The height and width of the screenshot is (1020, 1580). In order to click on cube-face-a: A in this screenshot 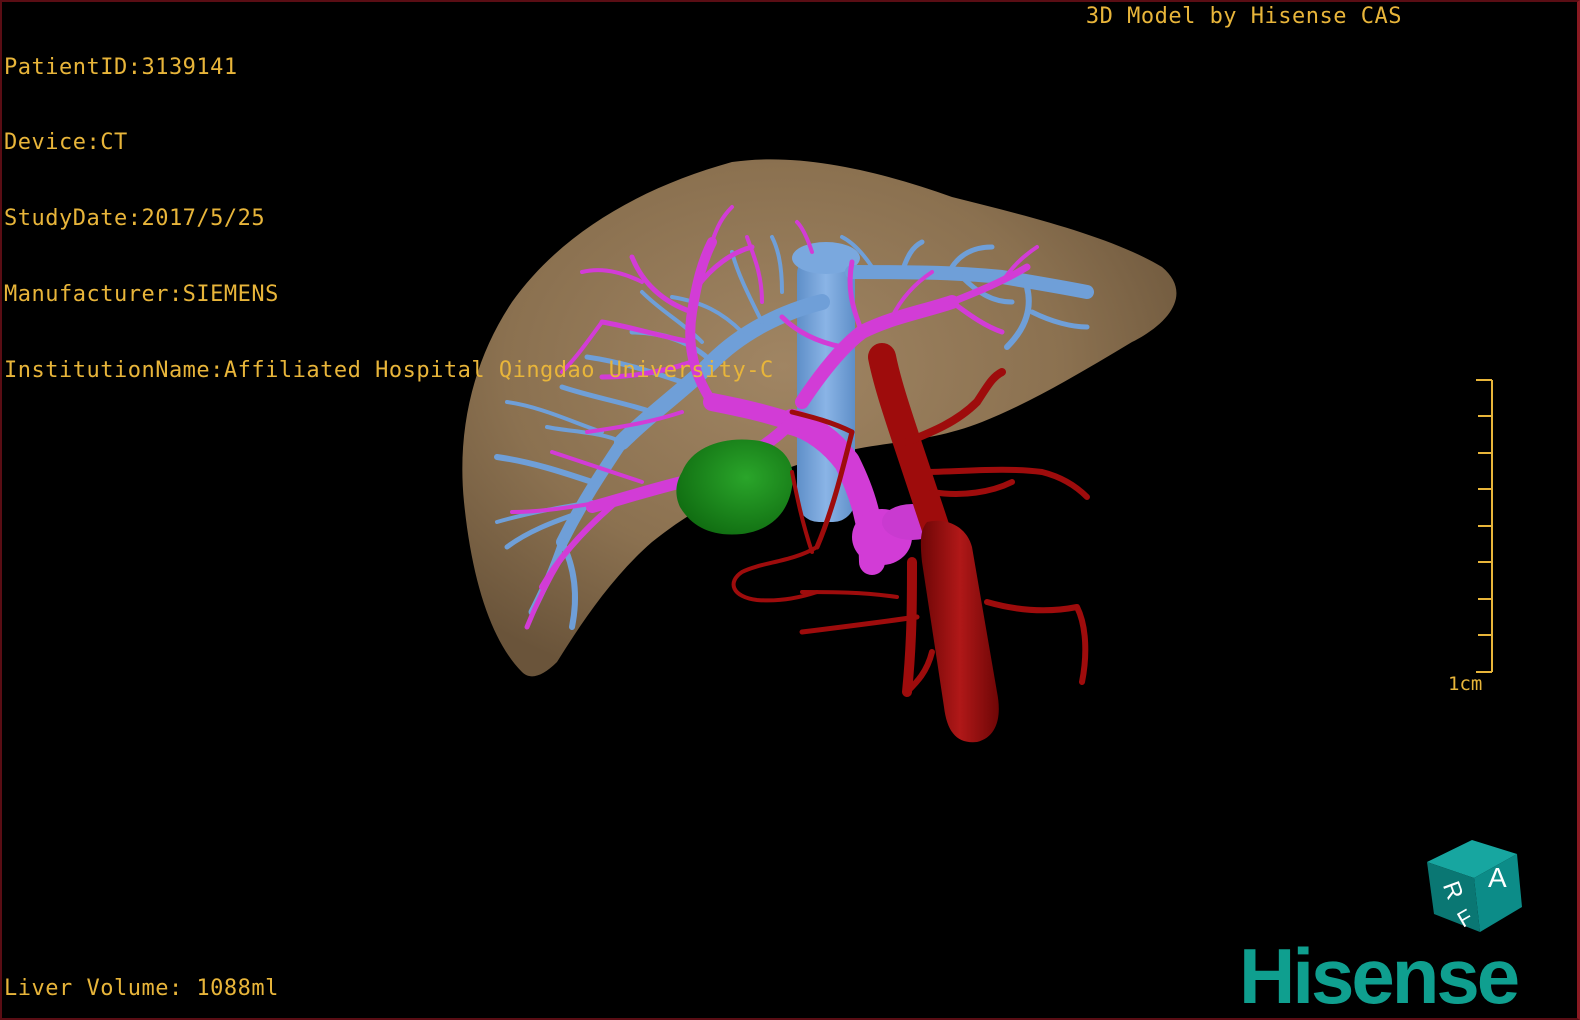, I will do `click(1497, 877)`.